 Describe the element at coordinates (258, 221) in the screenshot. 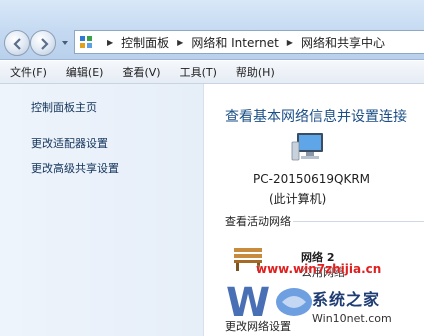

I see `active-networks-heading: 查看活动网络` at that location.